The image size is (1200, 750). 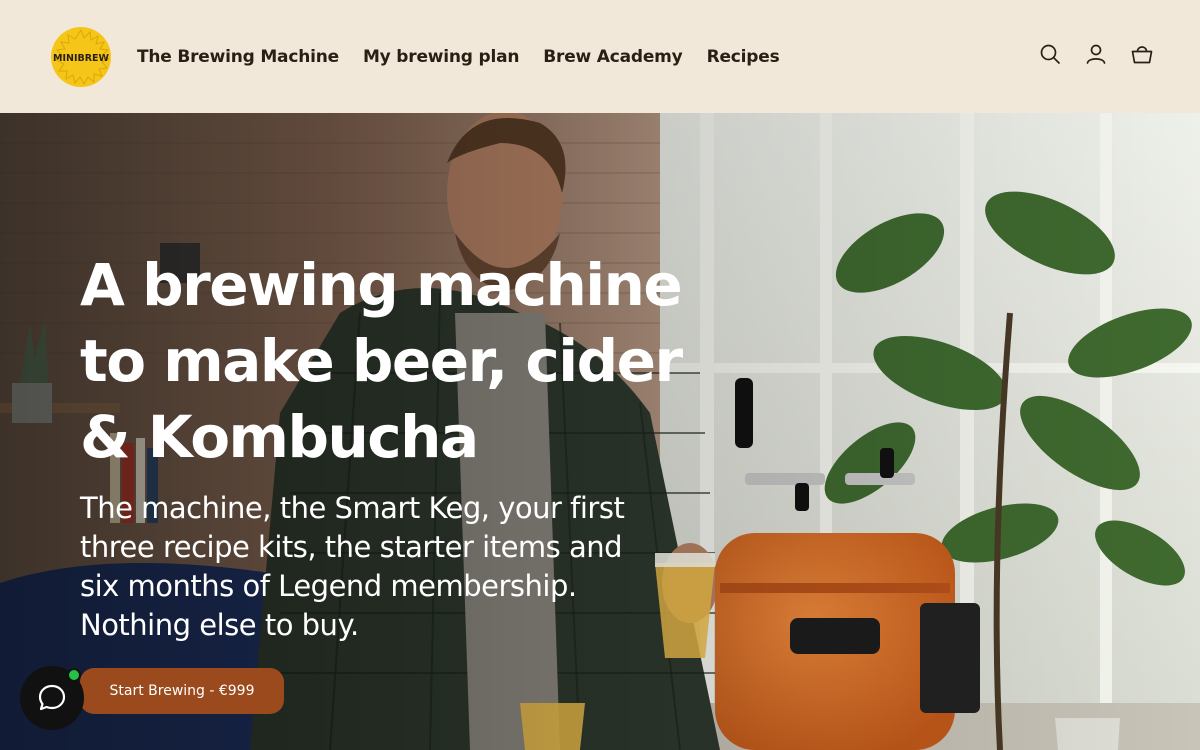 What do you see at coordinates (238, 57) in the screenshot?
I see `nav-item-brewing-machine: The Brewing Machine` at bounding box center [238, 57].